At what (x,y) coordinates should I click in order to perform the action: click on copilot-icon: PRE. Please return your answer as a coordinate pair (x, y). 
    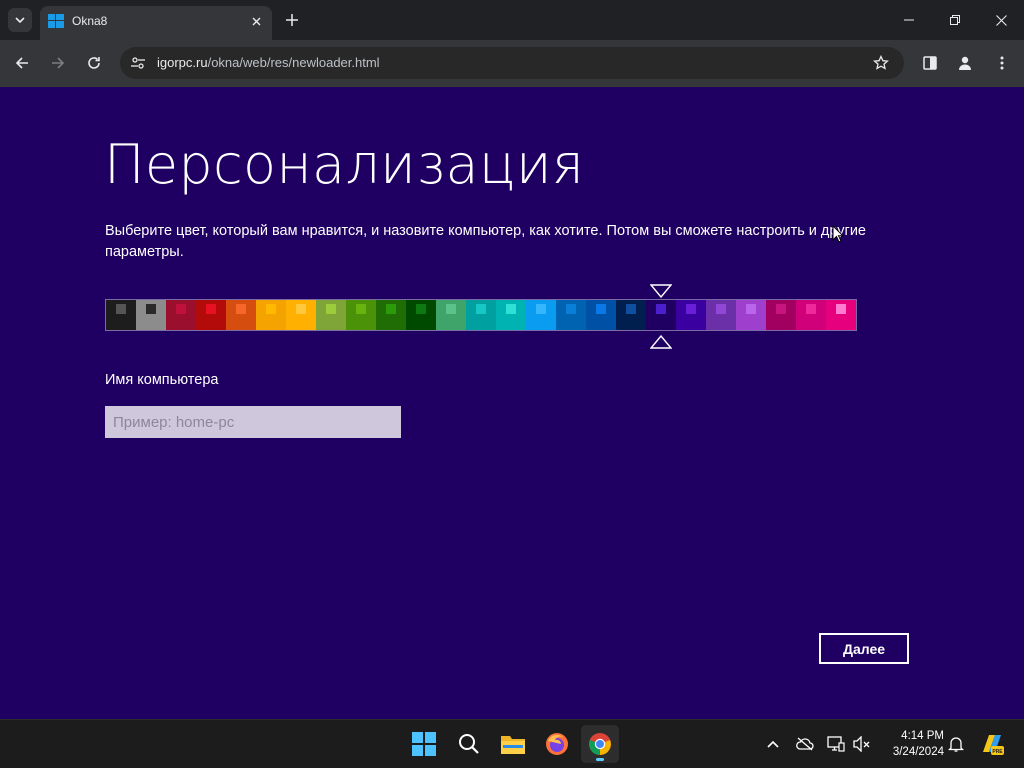
    Looking at the image, I should click on (993, 745).